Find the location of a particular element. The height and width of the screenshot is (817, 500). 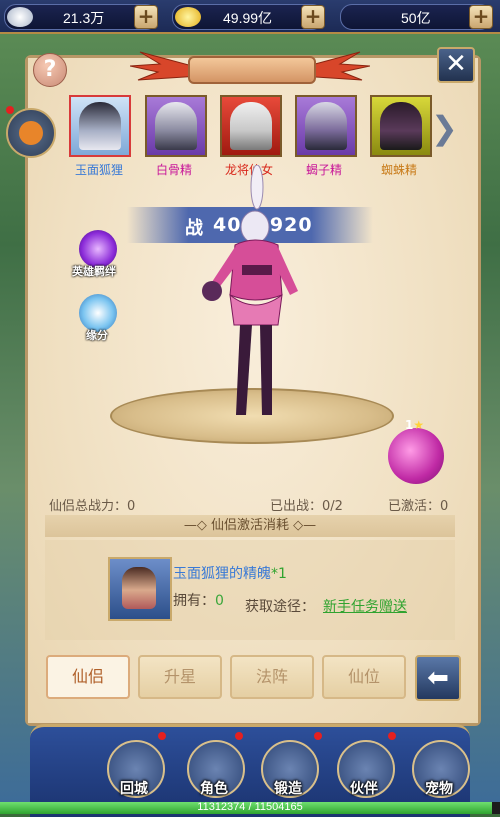

silver-coin-icon is located at coordinates (20, 17).